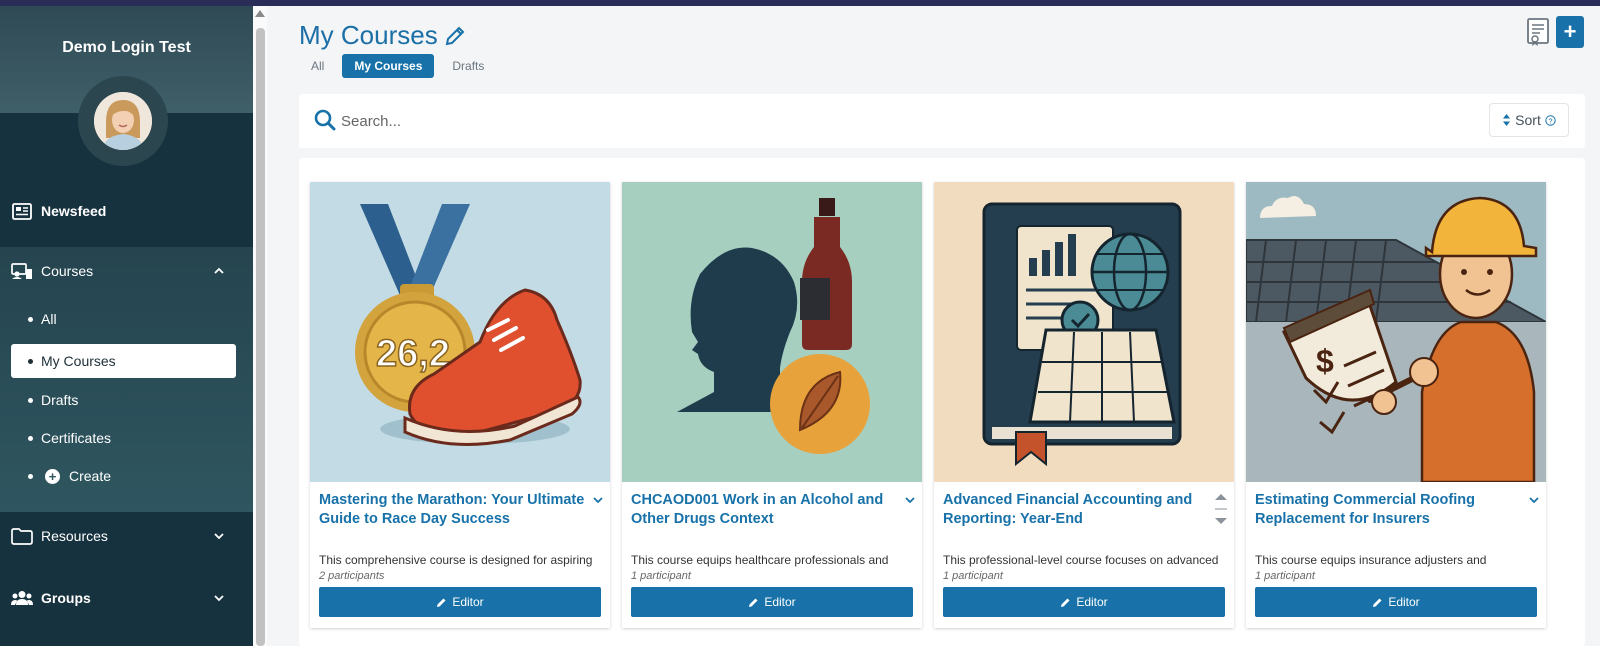 The height and width of the screenshot is (646, 1600). What do you see at coordinates (76, 438) in the screenshot?
I see `sidebar-item-certificates-label: Certificates` at bounding box center [76, 438].